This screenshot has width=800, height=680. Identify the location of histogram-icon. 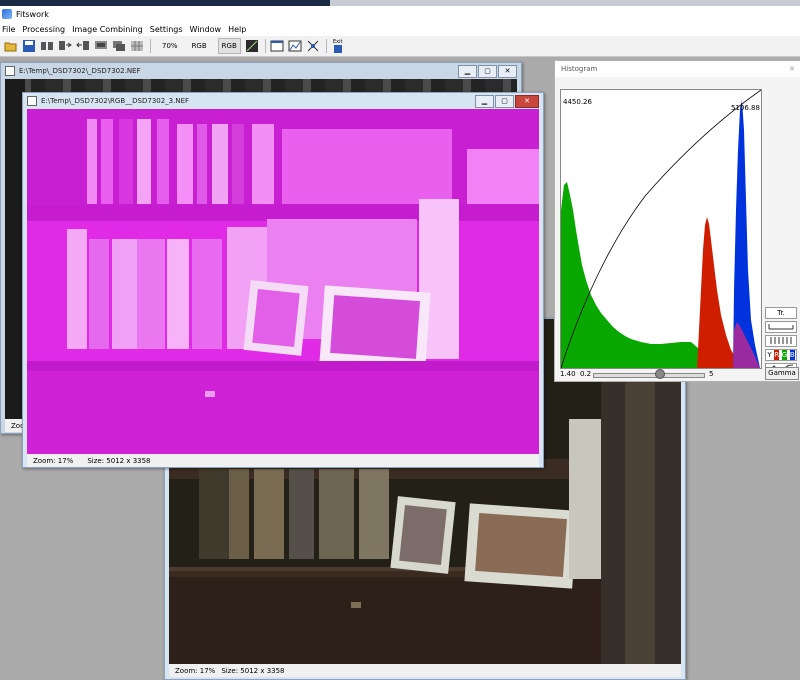
(295, 46).